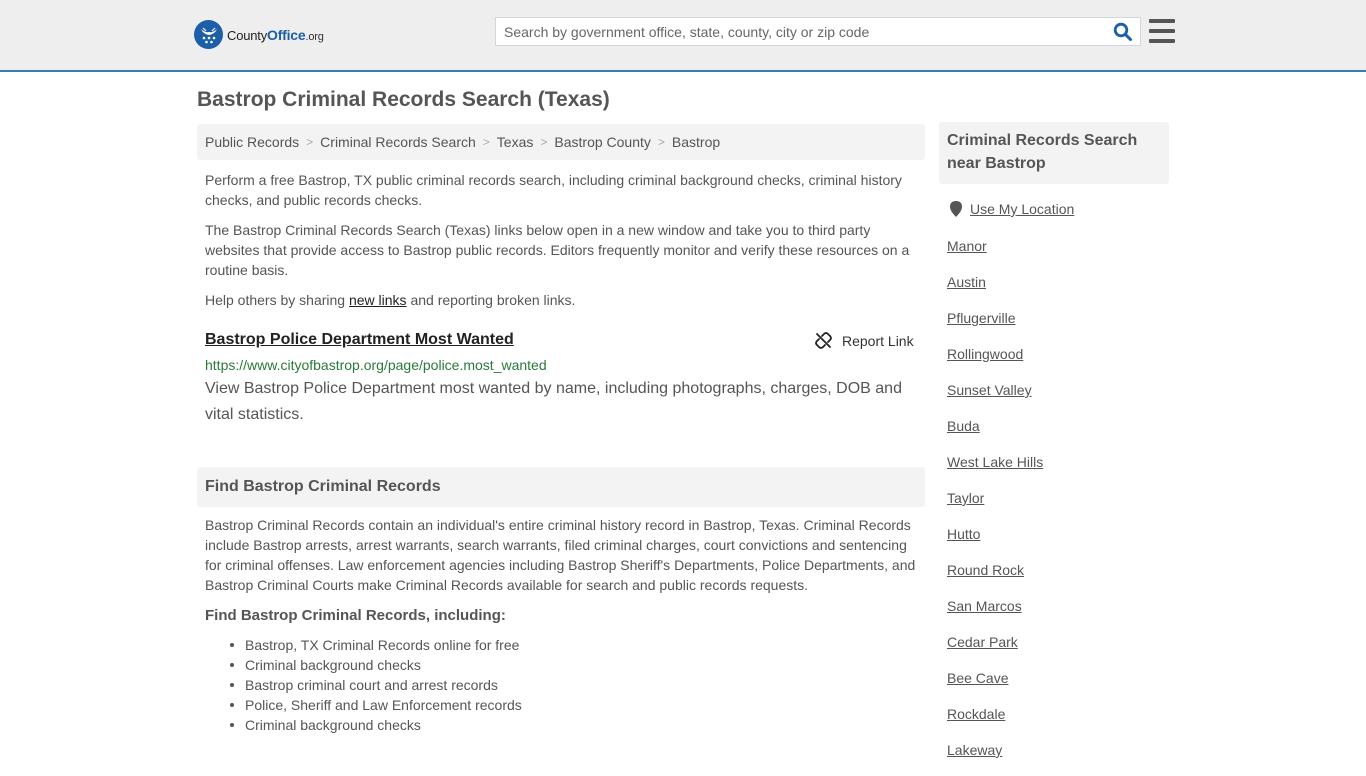  I want to click on list-item: Taylor, so click(995, 506).